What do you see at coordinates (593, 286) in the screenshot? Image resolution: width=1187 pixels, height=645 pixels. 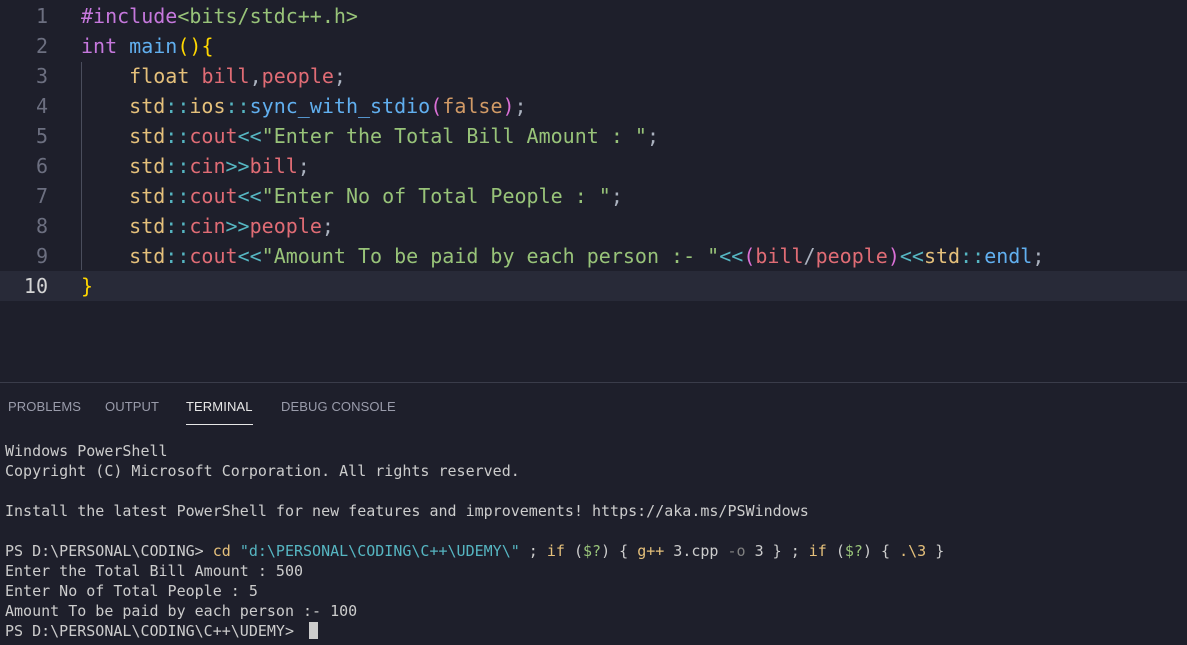 I see `code-line: 10}` at bounding box center [593, 286].